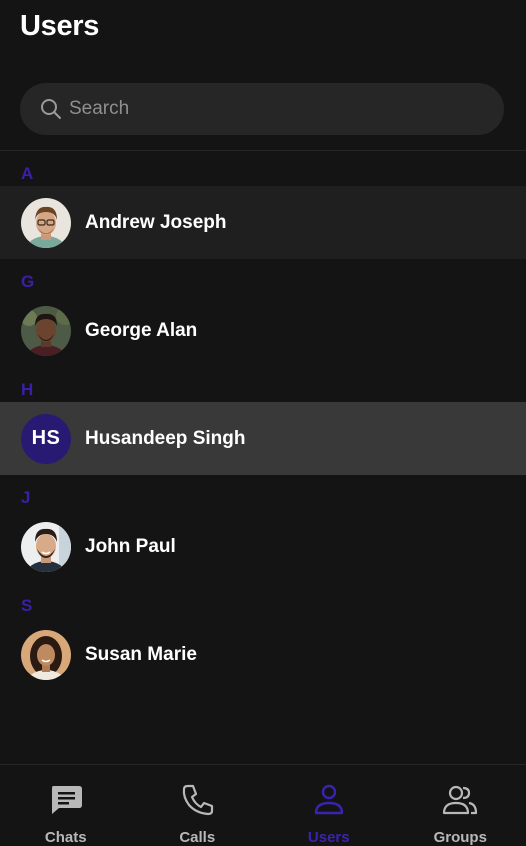 The height and width of the screenshot is (846, 526). I want to click on section-header-g: G, so click(263, 276).